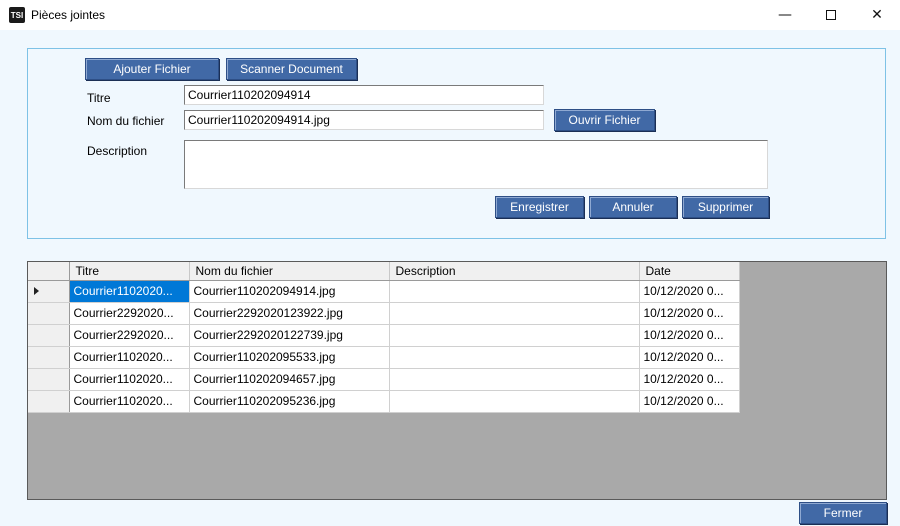 The width and height of the screenshot is (900, 526). I want to click on filename-input: Courrier110202094914.jpg, so click(364, 120).